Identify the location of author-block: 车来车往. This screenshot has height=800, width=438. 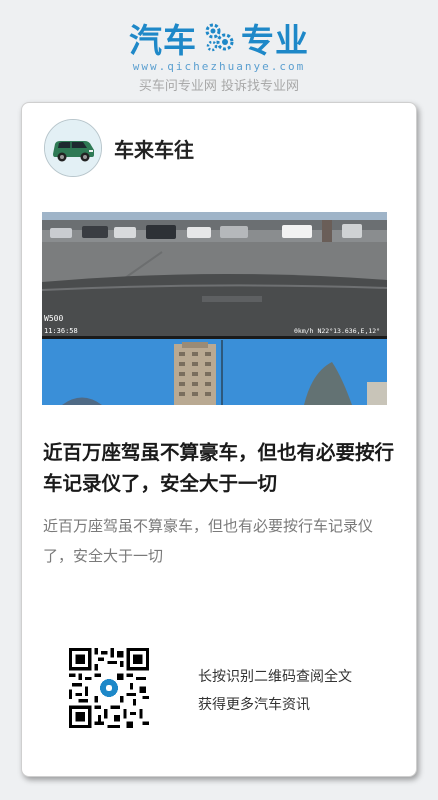
(119, 148).